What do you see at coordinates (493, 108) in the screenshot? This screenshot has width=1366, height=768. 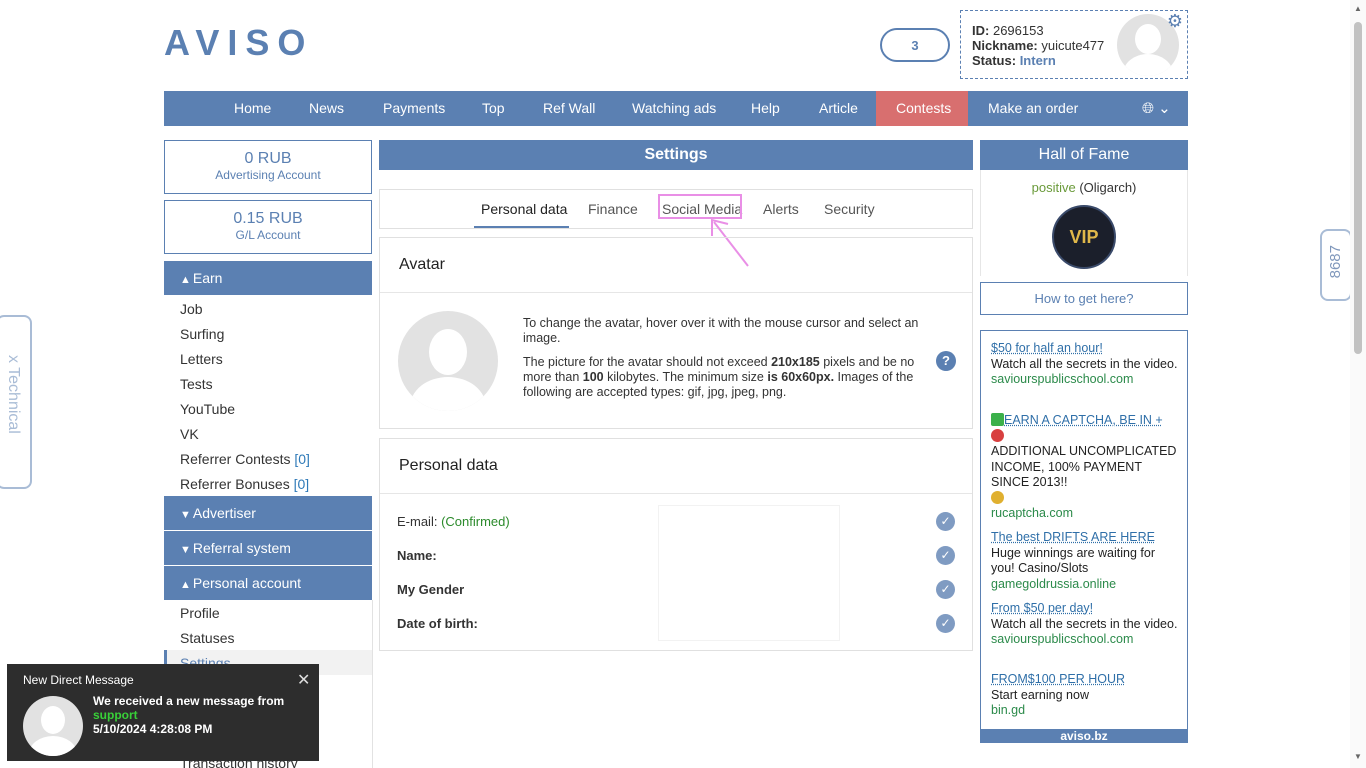 I see `nav-top: Top` at bounding box center [493, 108].